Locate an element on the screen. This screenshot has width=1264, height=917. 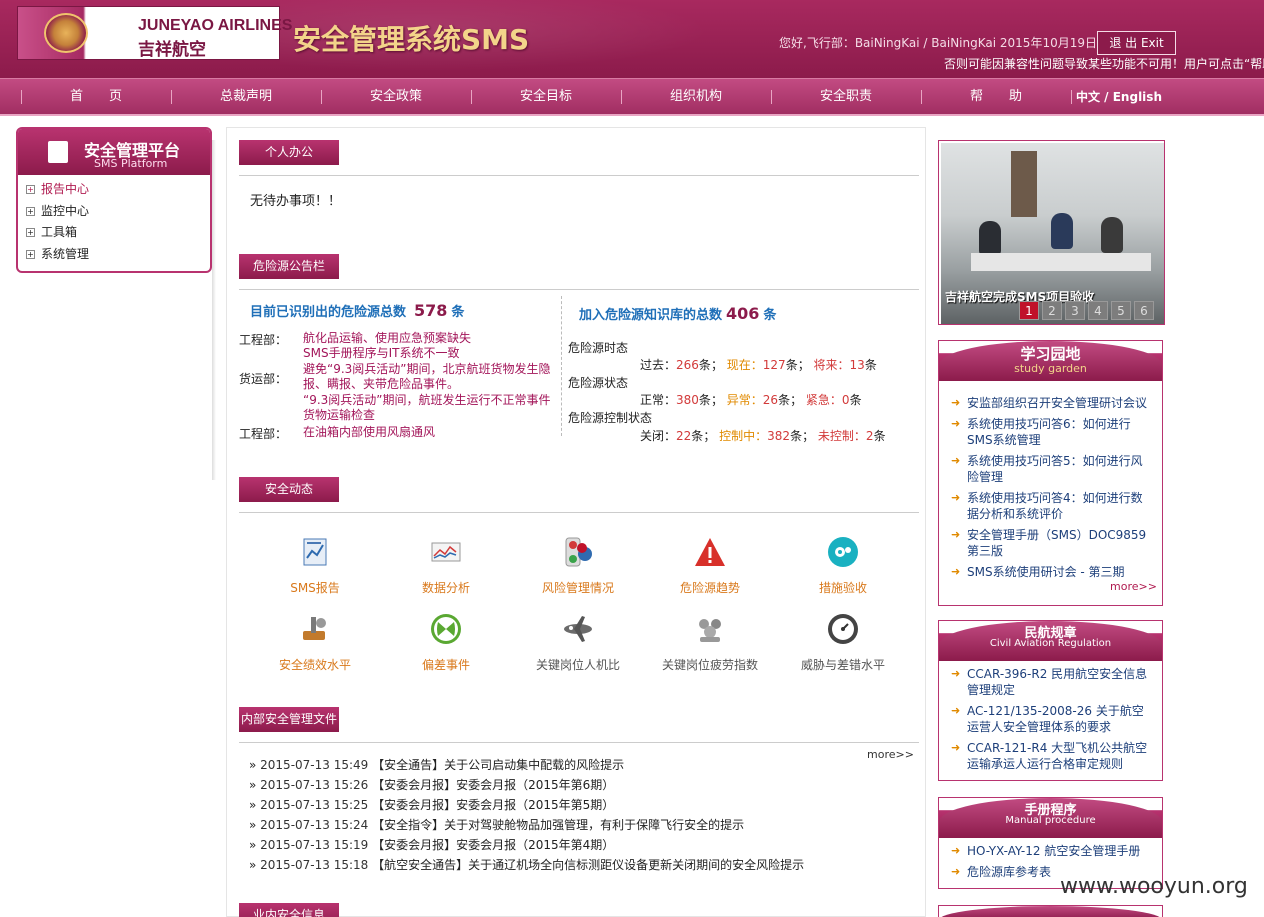
regulation-item: ➜ CCAR-396-R2 民用航空安全信息管理规定 is located at coordinates (1051, 682).